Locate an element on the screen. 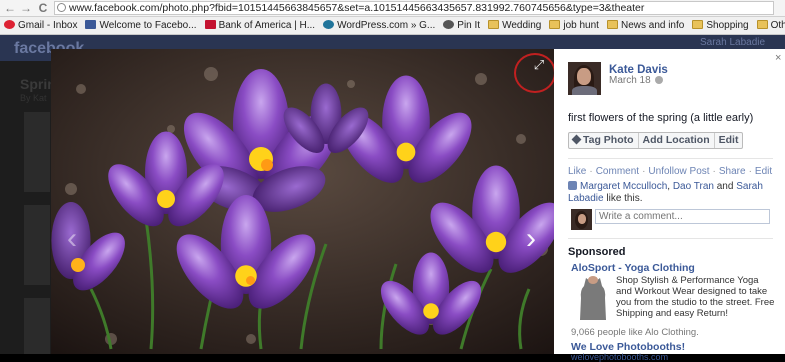  post-action-edit: Edit is located at coordinates (763, 171).